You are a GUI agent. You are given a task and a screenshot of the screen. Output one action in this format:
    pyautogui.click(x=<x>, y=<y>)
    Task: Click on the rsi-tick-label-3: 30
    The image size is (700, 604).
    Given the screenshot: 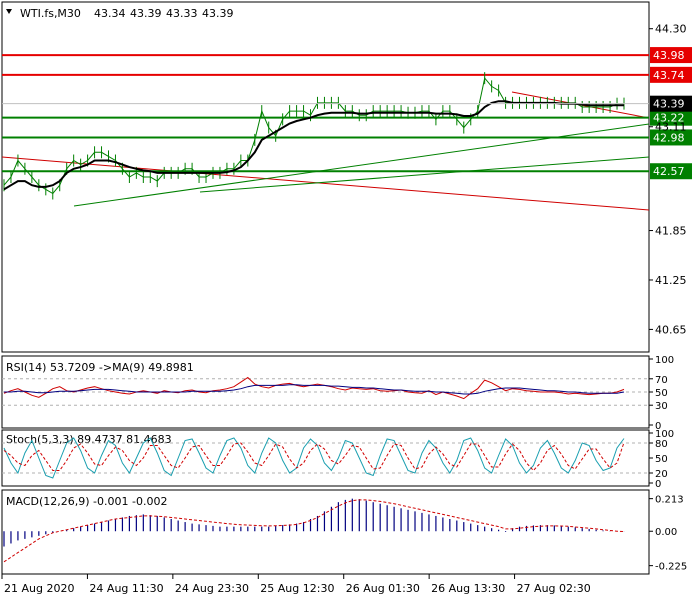 What is the action you would take?
    pyautogui.click(x=661, y=406)
    